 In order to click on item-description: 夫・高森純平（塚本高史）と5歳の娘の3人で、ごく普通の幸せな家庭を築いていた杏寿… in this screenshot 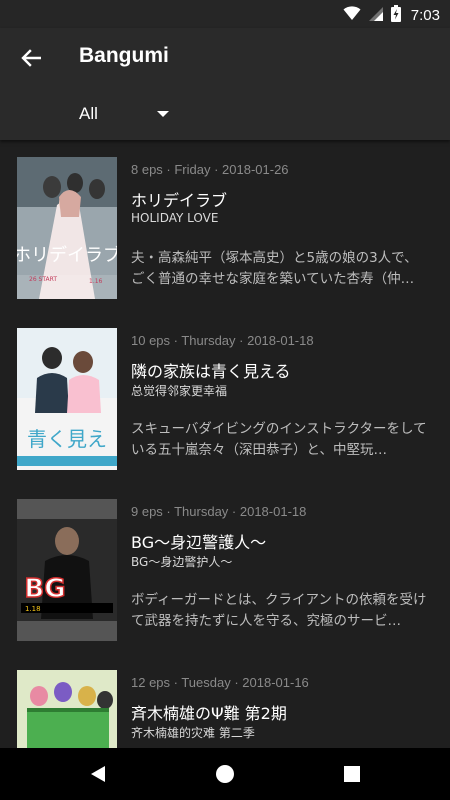, I will do `click(274, 268)`.